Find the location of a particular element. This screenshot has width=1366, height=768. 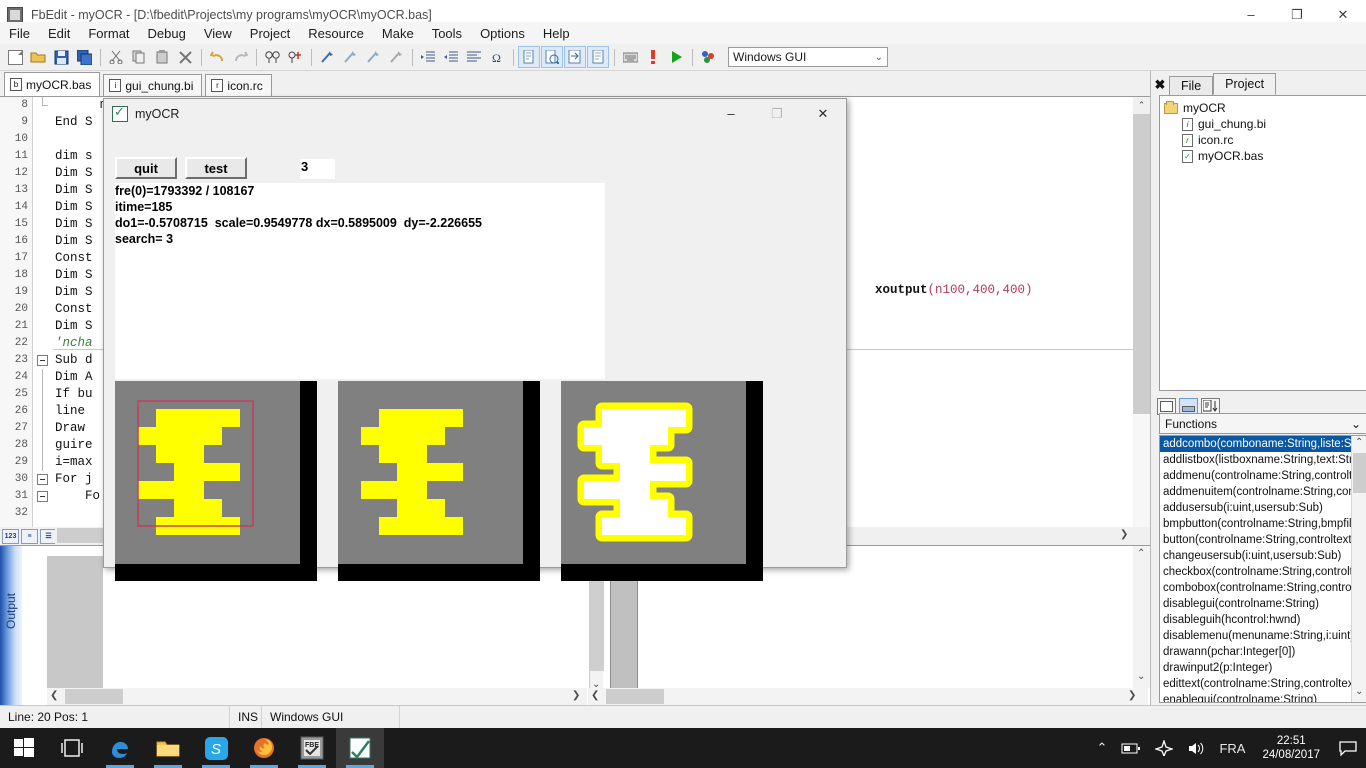

functions-scroll-thumb is located at coordinates (1359, 473).